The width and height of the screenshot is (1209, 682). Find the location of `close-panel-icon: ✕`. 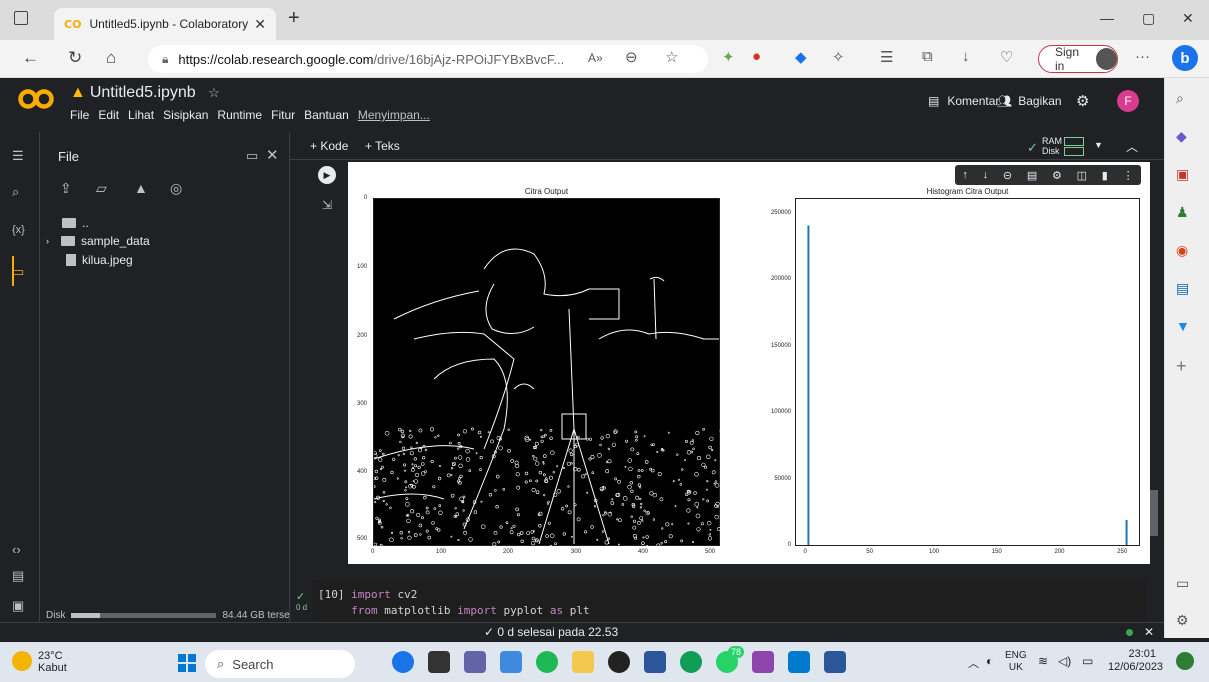

close-panel-icon: ✕ is located at coordinates (272, 155).